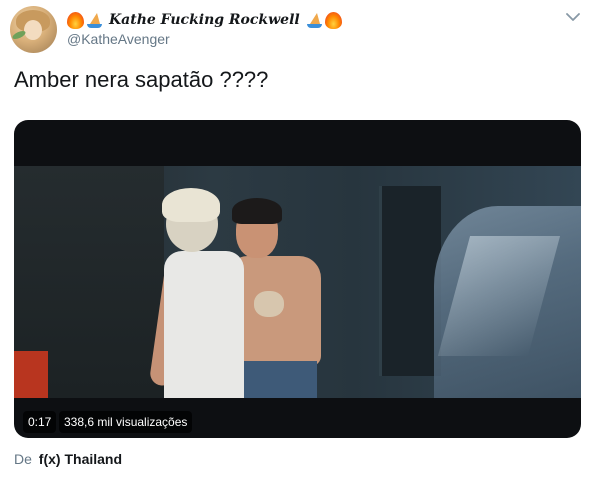 The height and width of the screenshot is (485, 597). I want to click on display-name: Kathe Fucking Rockwell, so click(204, 20).